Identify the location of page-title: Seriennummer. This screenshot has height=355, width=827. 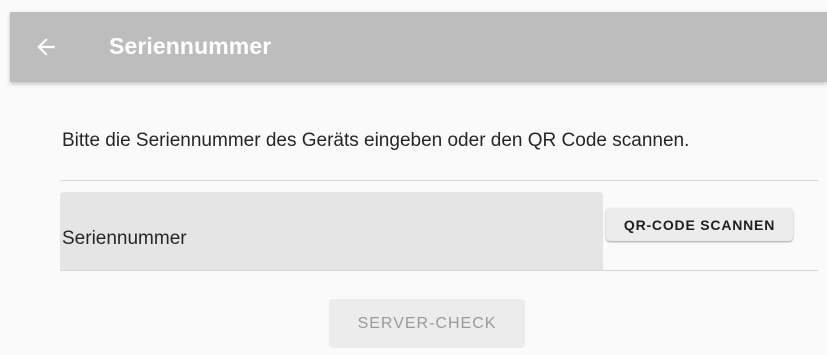
(190, 46).